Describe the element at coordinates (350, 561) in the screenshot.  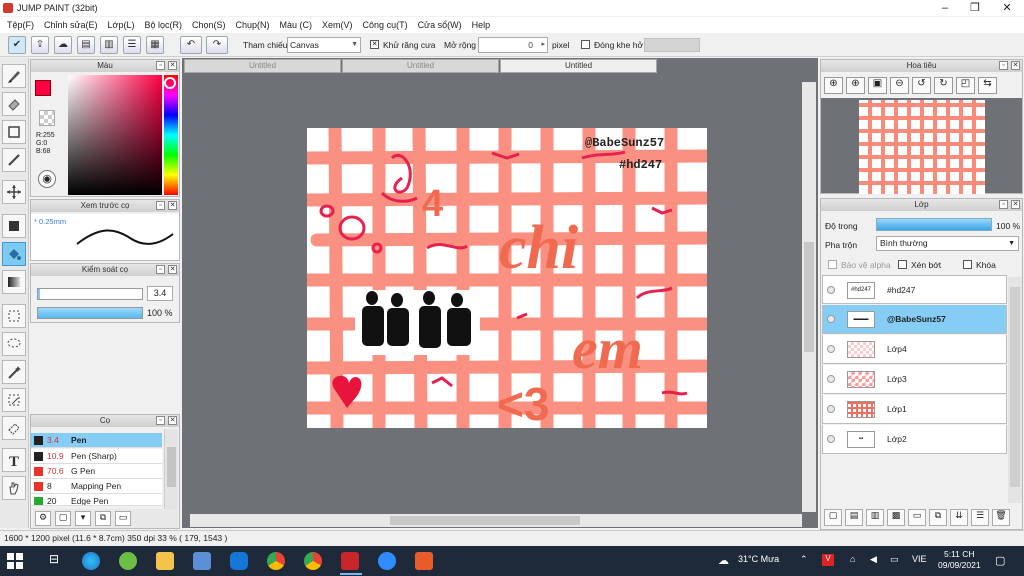
I see `jump-paint-icon` at that location.